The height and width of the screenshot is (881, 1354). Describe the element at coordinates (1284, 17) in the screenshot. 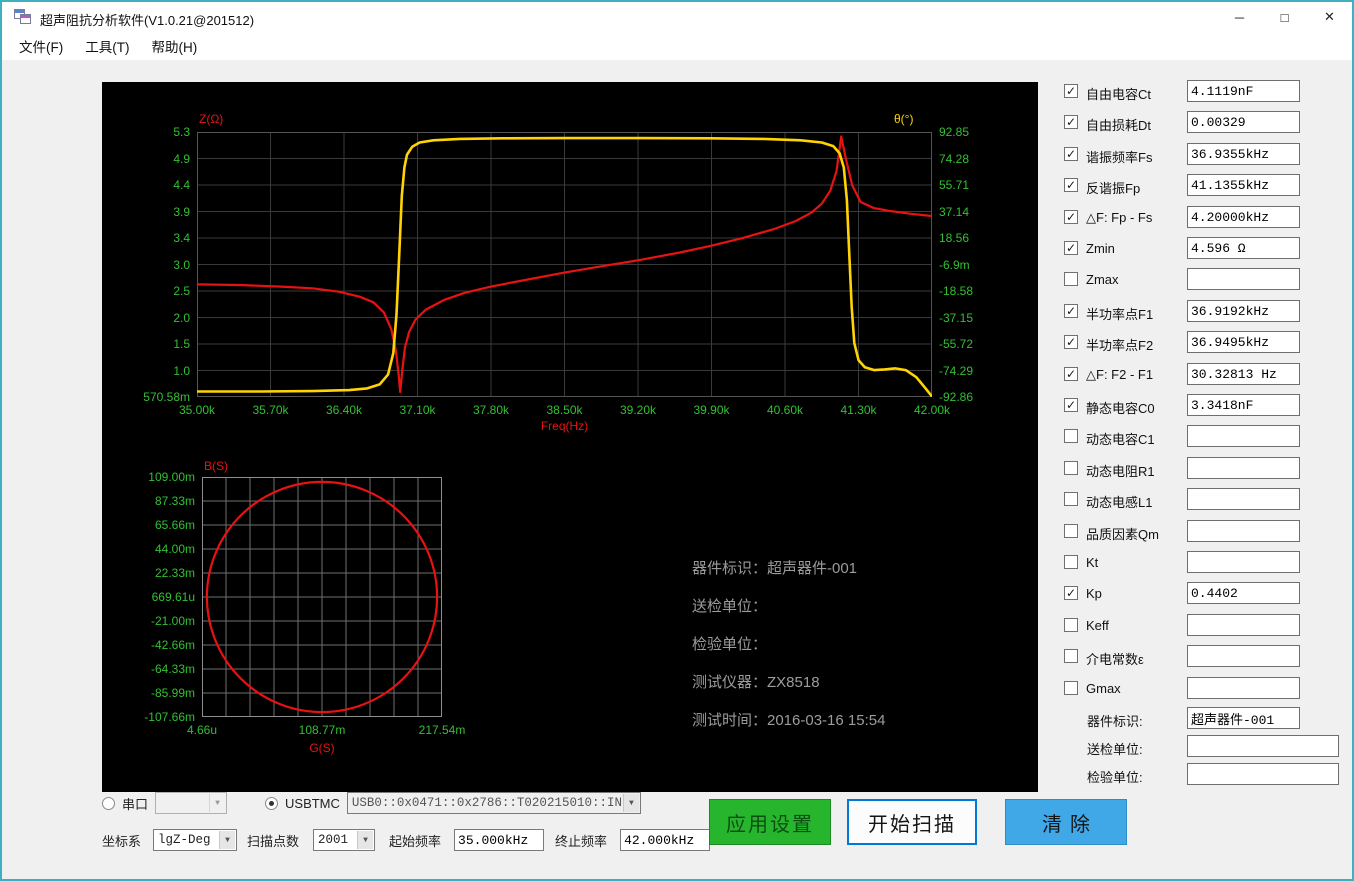

I see `maximize-icon: □` at that location.